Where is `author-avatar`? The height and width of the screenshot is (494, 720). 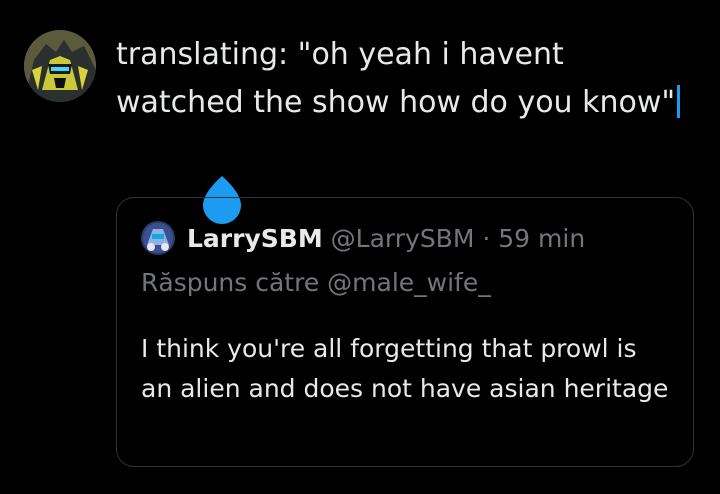
author-avatar is located at coordinates (60, 66).